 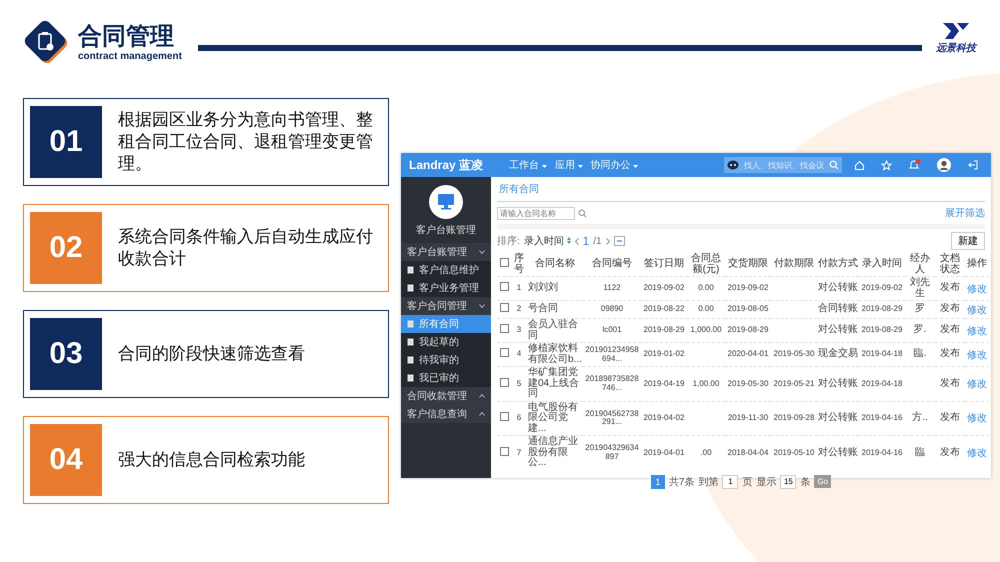 What do you see at coordinates (748, 264) in the screenshot?
I see `column-header: 交货期限` at bounding box center [748, 264].